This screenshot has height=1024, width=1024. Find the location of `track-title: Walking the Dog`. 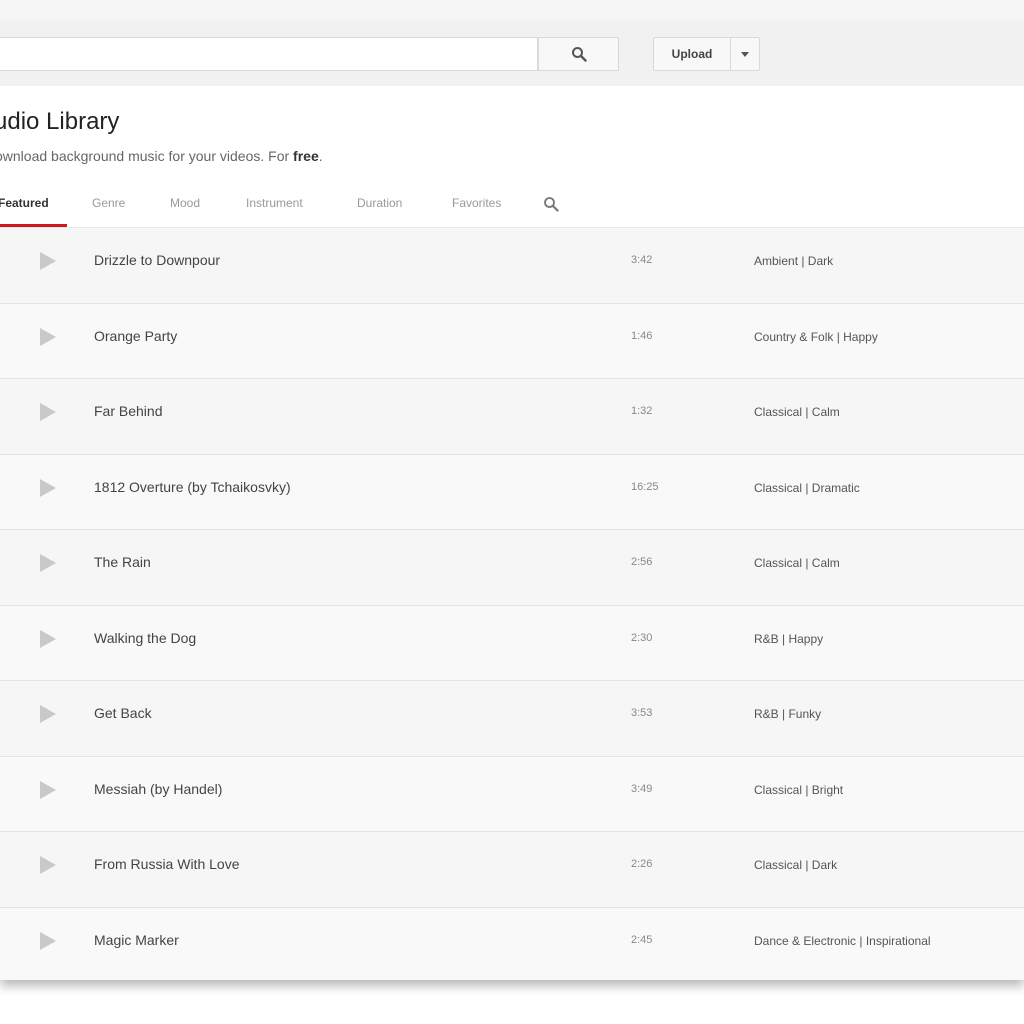

track-title: Walking the Dog is located at coordinates (145, 638).